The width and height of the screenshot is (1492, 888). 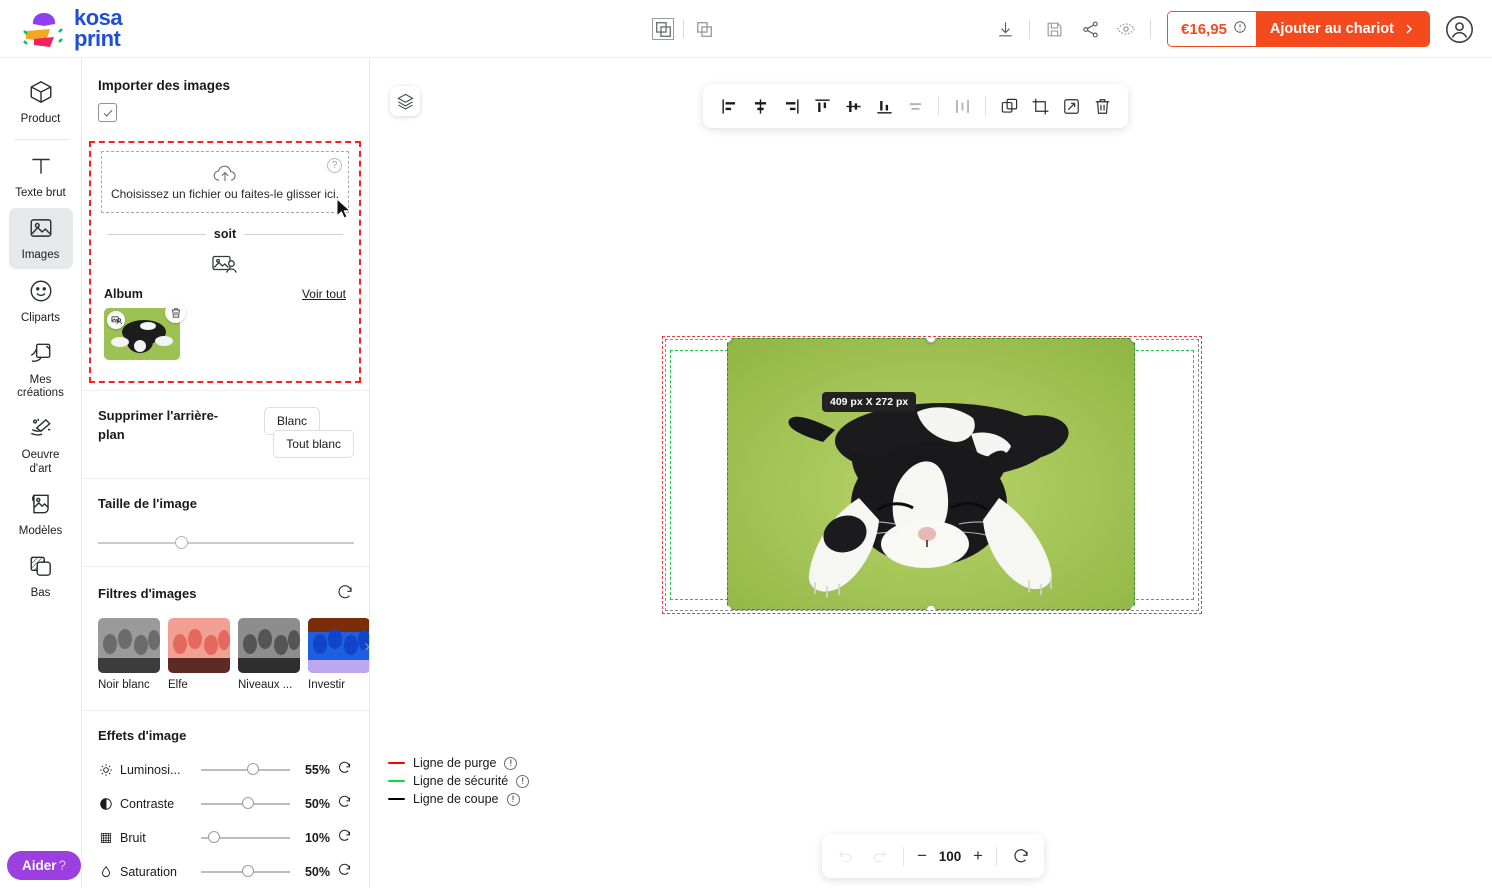 I want to click on legend-row-coupe: Ligne de coupe !, so click(x=458, y=799).